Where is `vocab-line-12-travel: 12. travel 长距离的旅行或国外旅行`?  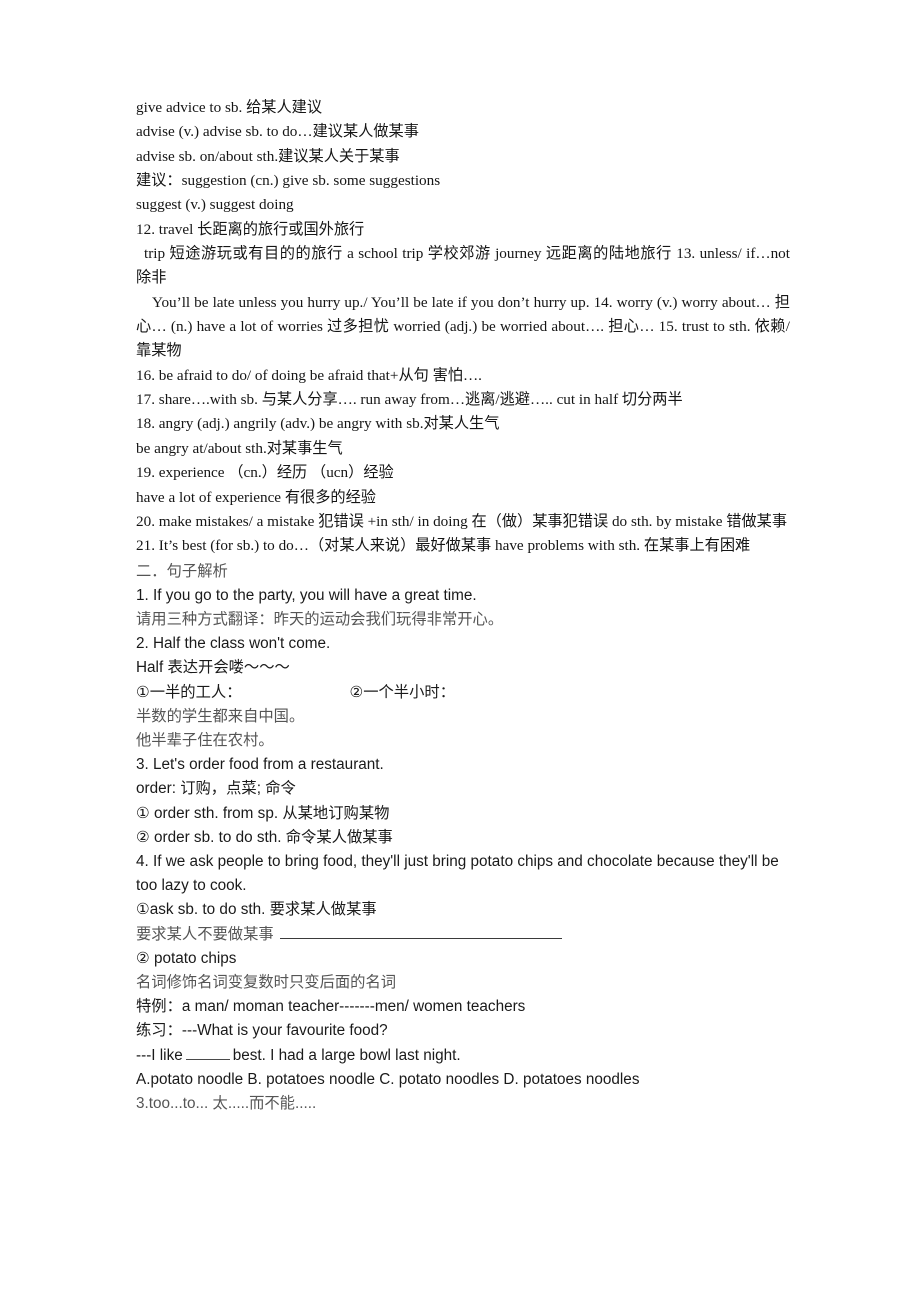 vocab-line-12-travel: 12. travel 长距离的旅行或国外旅行 is located at coordinates (250, 229).